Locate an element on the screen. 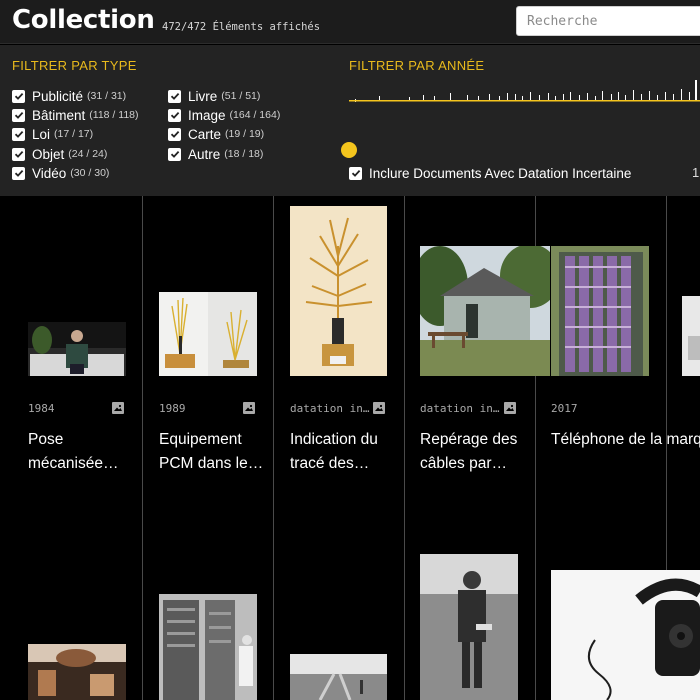  filter-type-image: Image (164 / 164) is located at coordinates (224, 115).